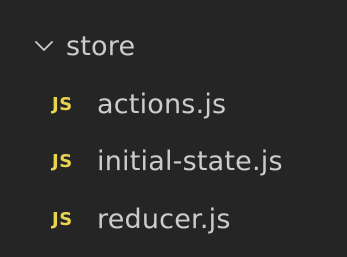 The height and width of the screenshot is (257, 347). What do you see at coordinates (44, 46) in the screenshot?
I see `chevron-down-icon` at bounding box center [44, 46].